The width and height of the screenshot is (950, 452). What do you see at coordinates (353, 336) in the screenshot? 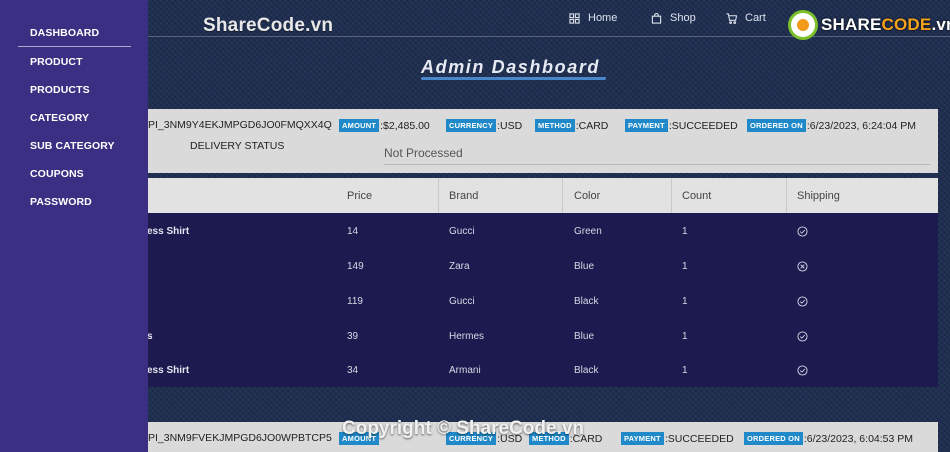
I see `product-price: 39` at bounding box center [353, 336].